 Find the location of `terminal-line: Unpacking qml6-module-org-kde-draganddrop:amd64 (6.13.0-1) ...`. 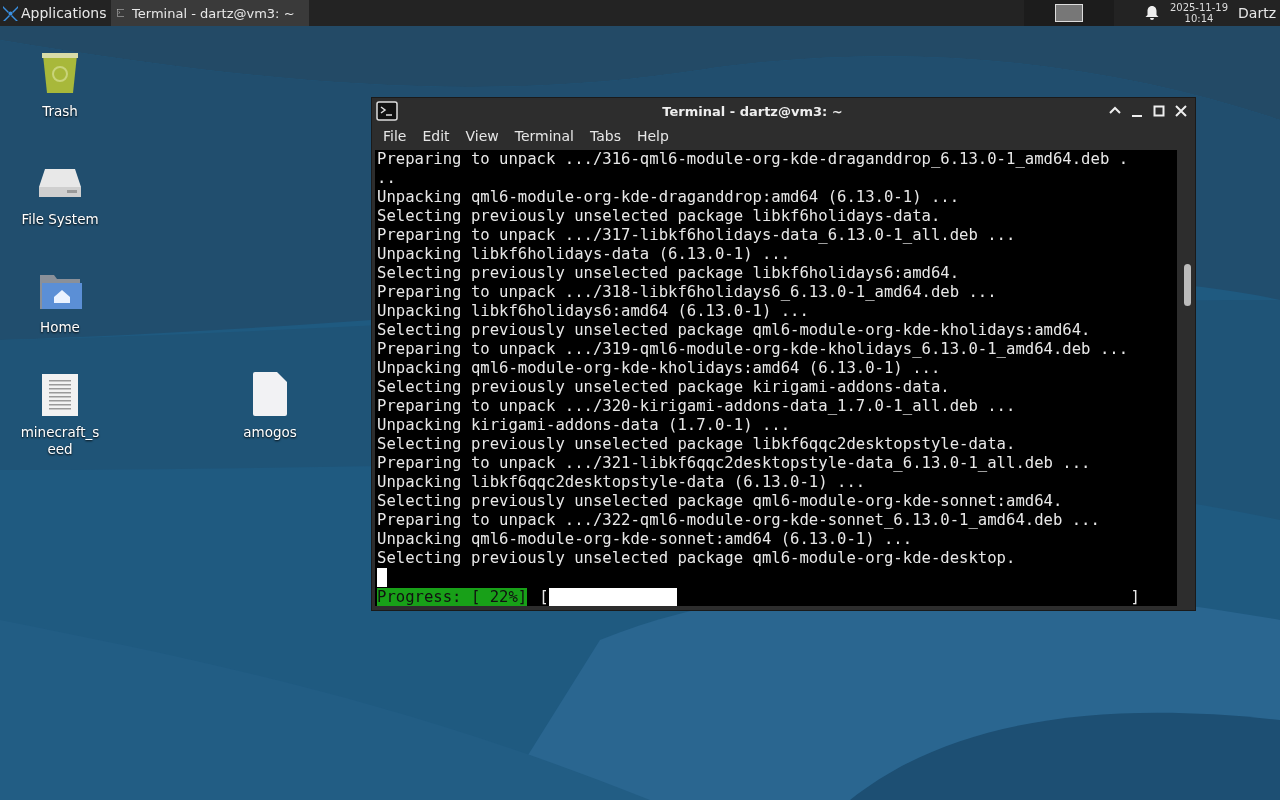

terminal-line: Unpacking qml6-module-org-kde-draganddrop:amd64 (6.13.0-1) ... is located at coordinates (669, 197).